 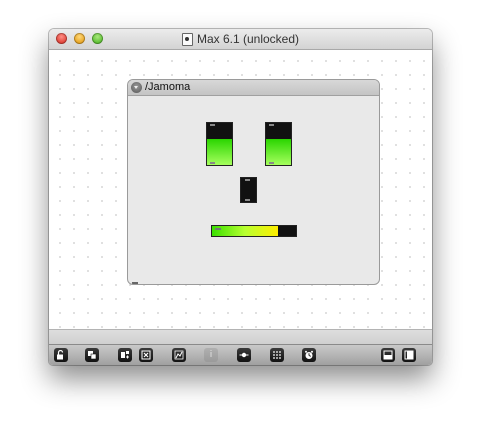 I want to click on delete-icon, so click(x=146, y=355).